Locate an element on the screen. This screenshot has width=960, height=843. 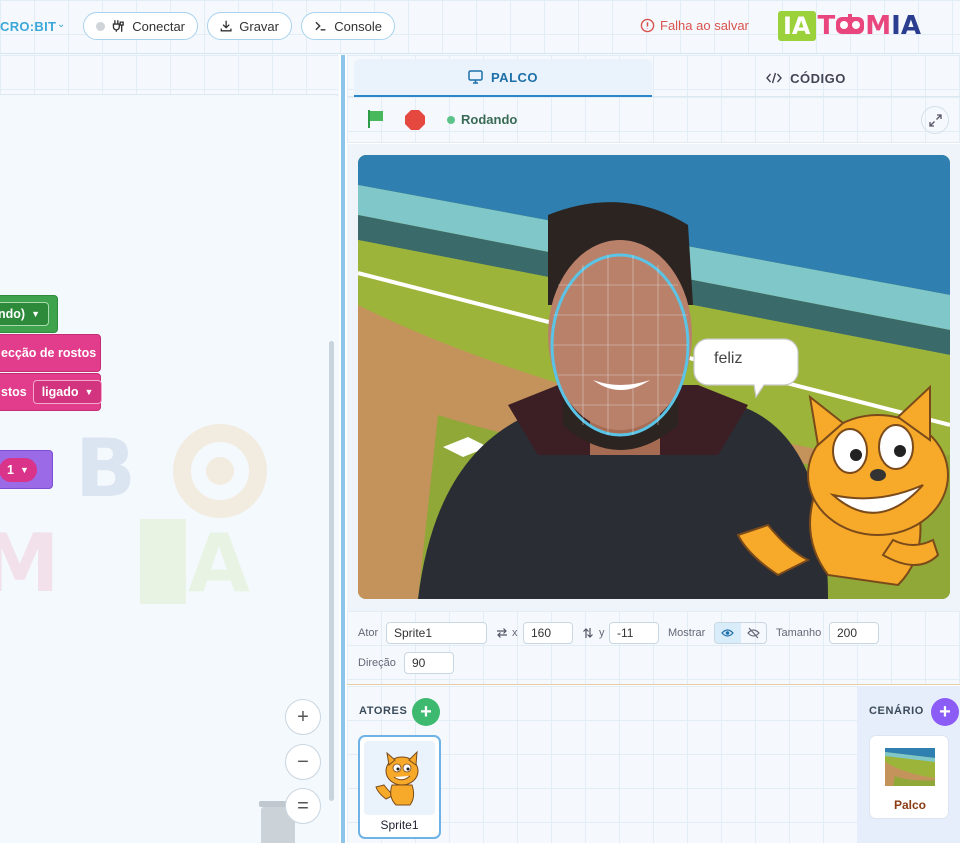
horizontal-arrows-icon is located at coordinates (502, 633).